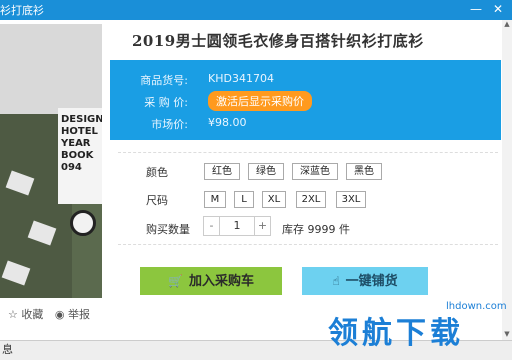 Image resolution: width=512 pixels, height=360 pixels. What do you see at coordinates (212, 226) in the screenshot?
I see `quantity-minus-button: -` at bounding box center [212, 226].